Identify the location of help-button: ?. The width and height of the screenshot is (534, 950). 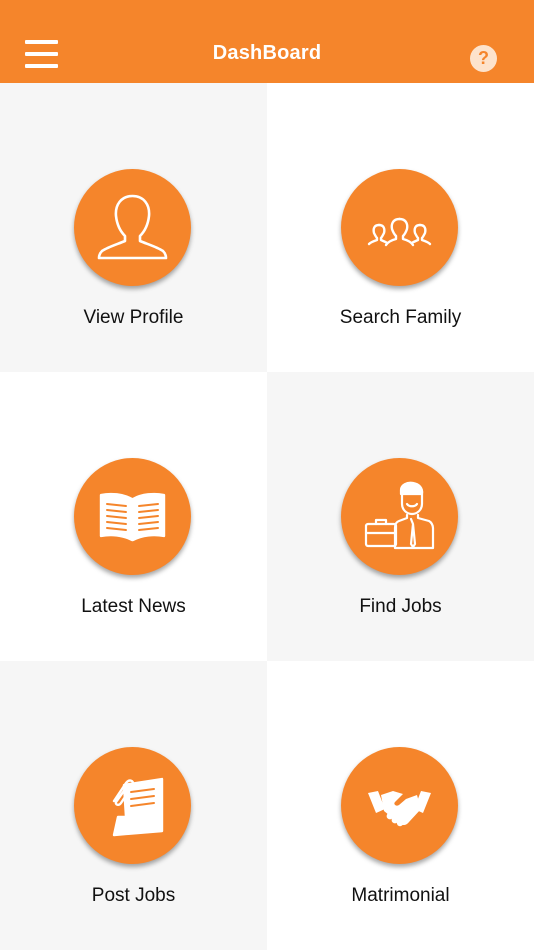
(483, 58).